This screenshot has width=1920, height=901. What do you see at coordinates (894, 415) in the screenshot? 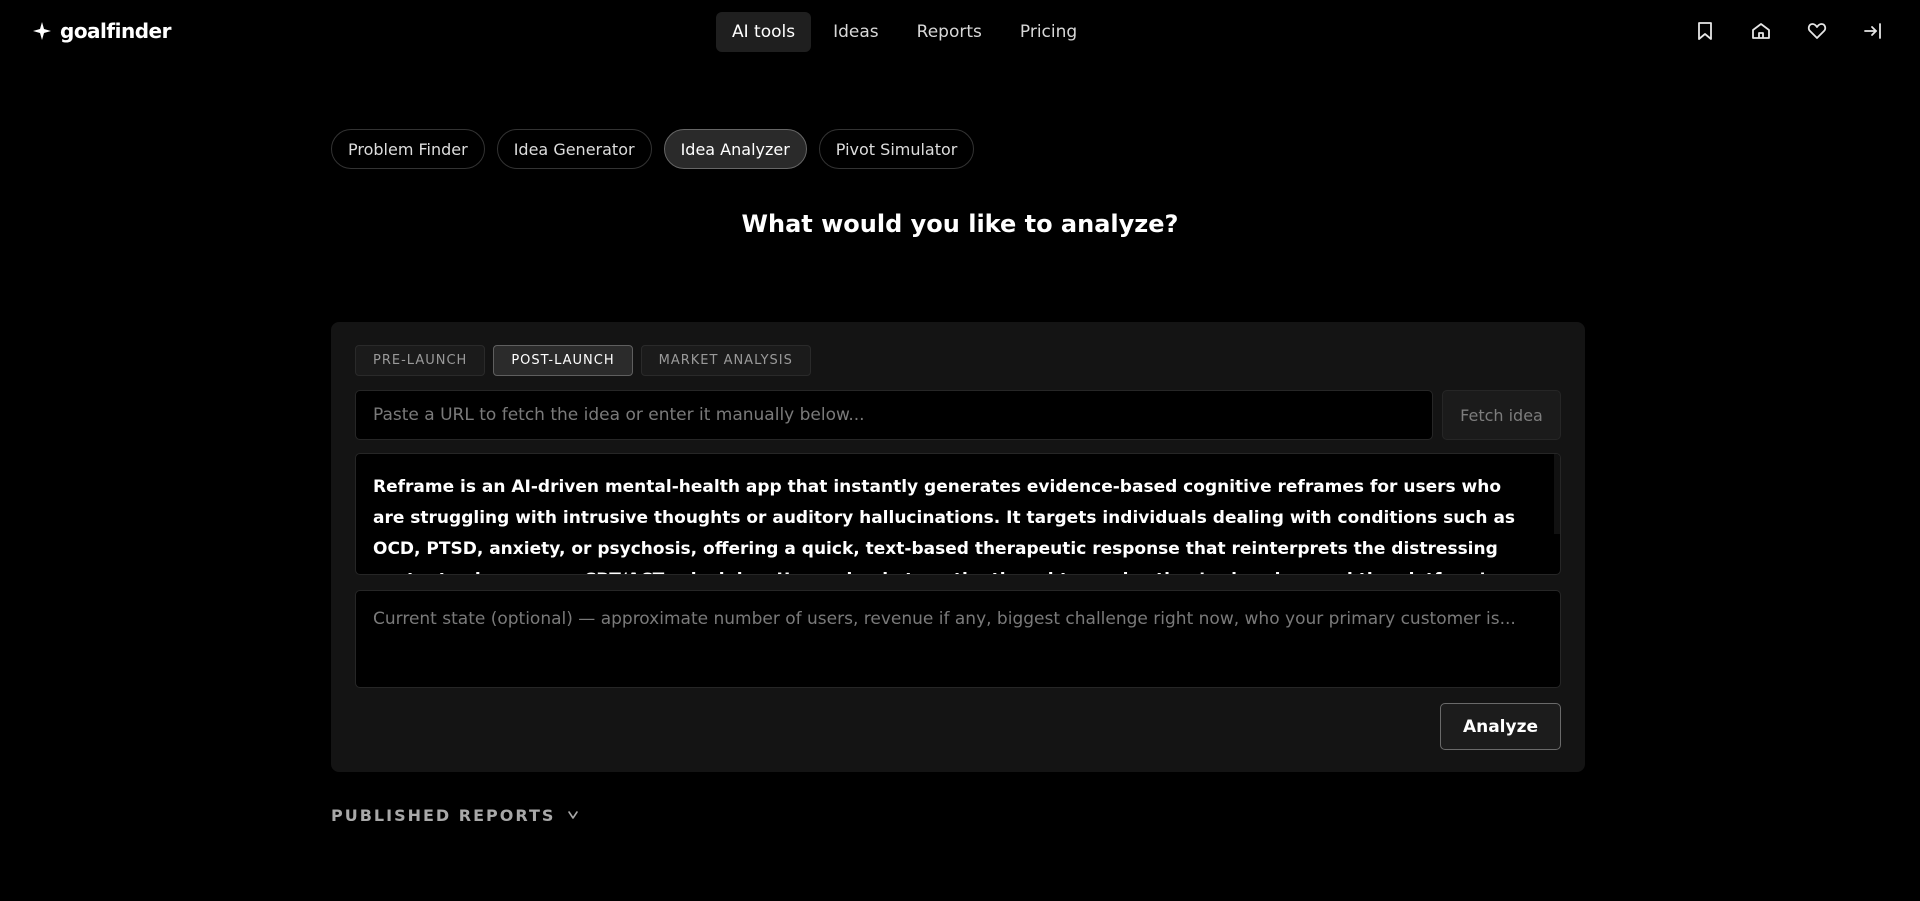
I see `url-input` at bounding box center [894, 415].